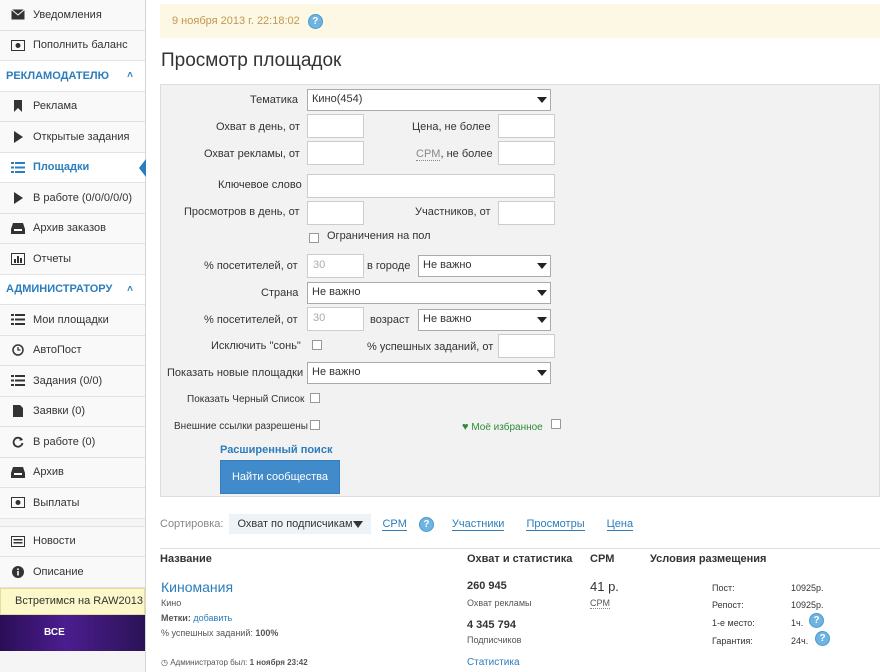 The image size is (880, 672). I want to click on sidebar-item-reports: Отчеты, so click(72, 259).